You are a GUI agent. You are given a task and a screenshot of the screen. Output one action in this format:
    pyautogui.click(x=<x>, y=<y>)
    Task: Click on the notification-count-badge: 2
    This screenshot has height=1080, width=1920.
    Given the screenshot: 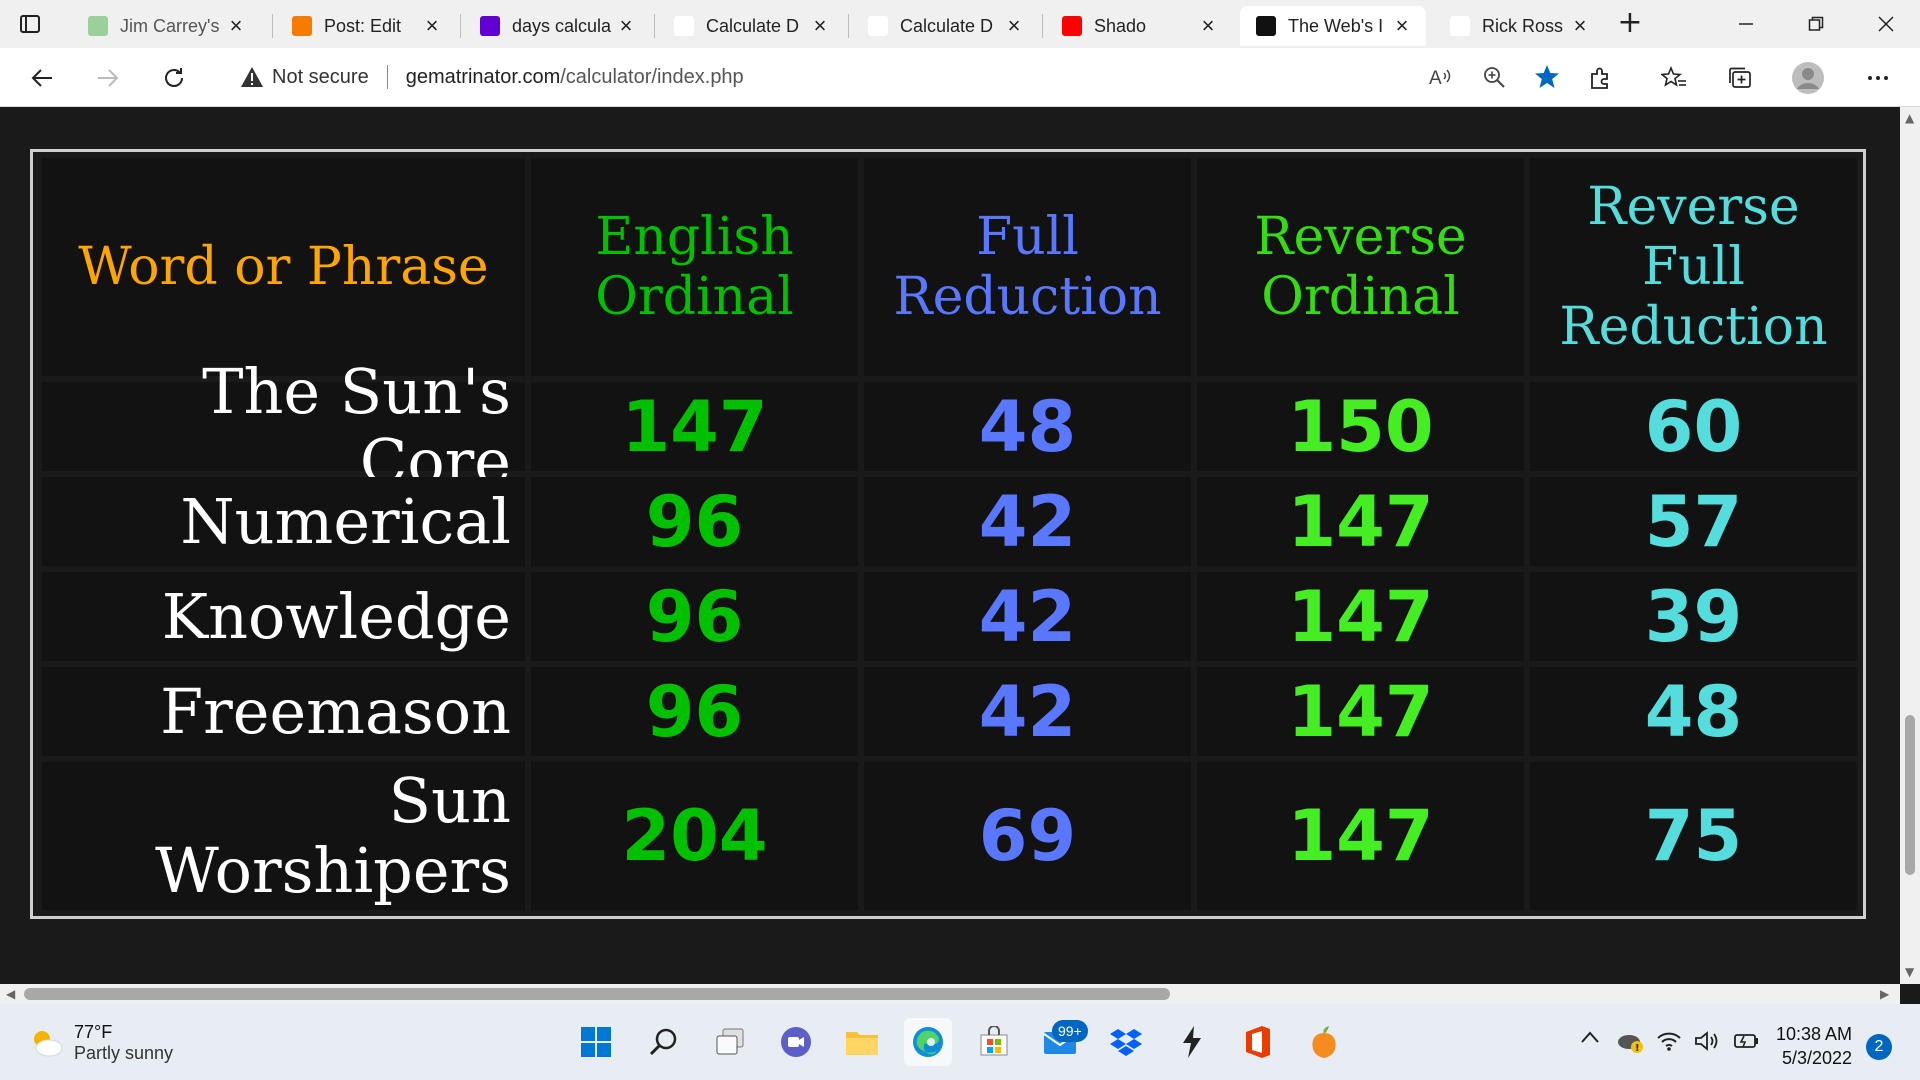 What is the action you would take?
    pyautogui.click(x=1879, y=1047)
    